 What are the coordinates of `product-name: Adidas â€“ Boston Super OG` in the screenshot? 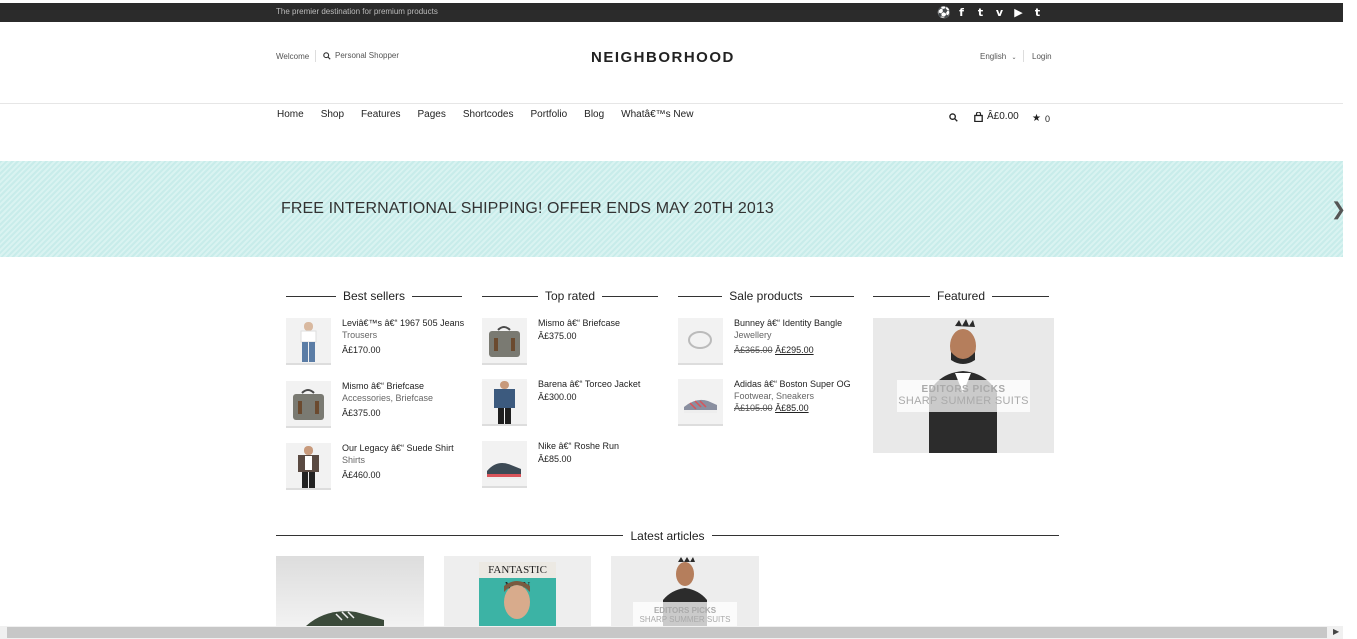 It's located at (796, 384).